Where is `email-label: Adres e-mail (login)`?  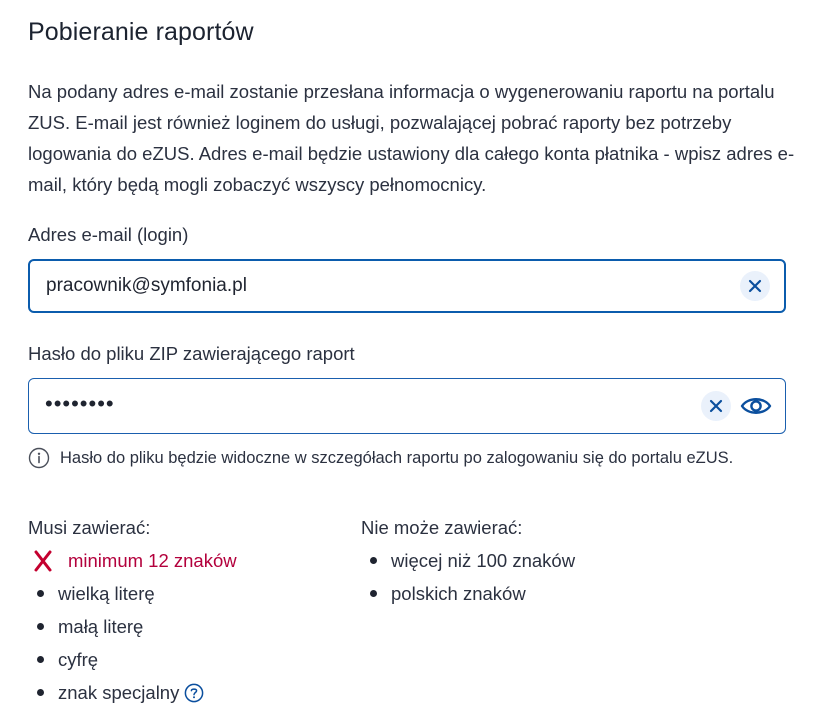 email-label: Adres e-mail (login) is located at coordinates (108, 234).